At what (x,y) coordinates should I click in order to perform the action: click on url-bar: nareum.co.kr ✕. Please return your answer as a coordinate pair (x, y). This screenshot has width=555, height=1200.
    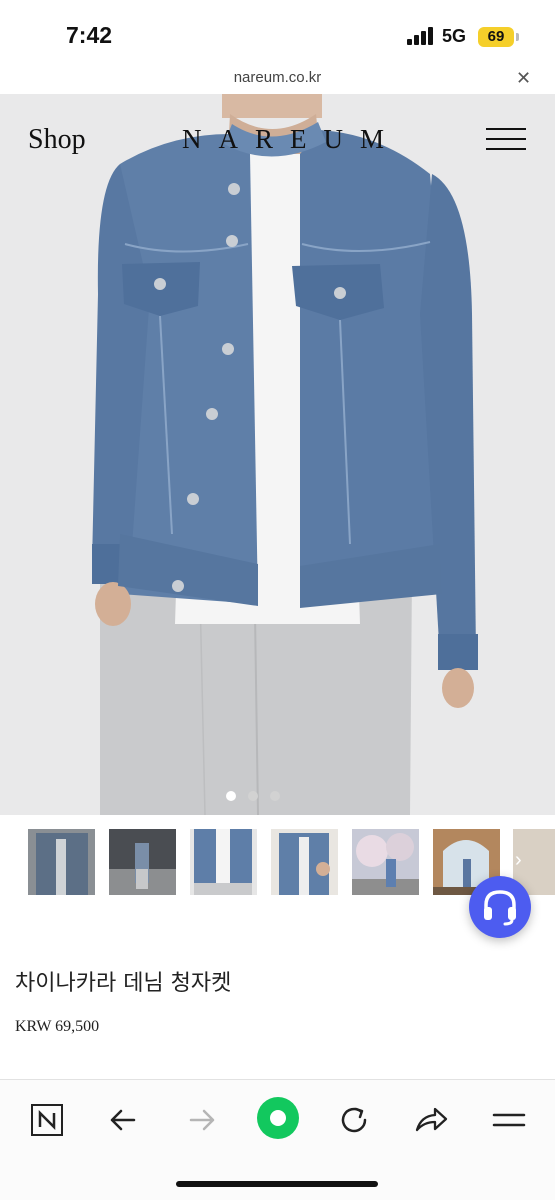
    Looking at the image, I should click on (277, 78).